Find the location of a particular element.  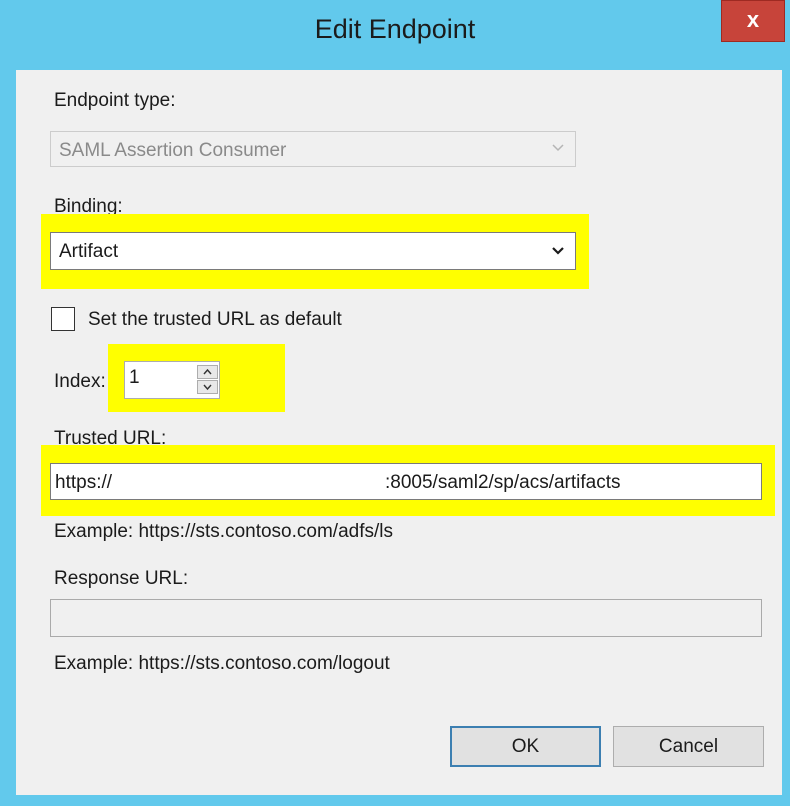

response-url-input is located at coordinates (406, 618).